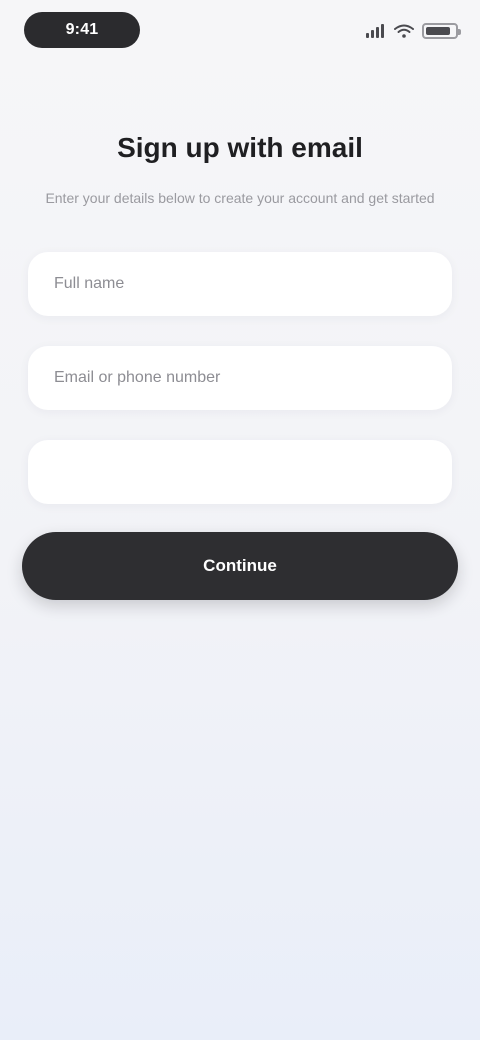 The height and width of the screenshot is (1040, 480). What do you see at coordinates (240, 566) in the screenshot?
I see `continue-button: Continue` at bounding box center [240, 566].